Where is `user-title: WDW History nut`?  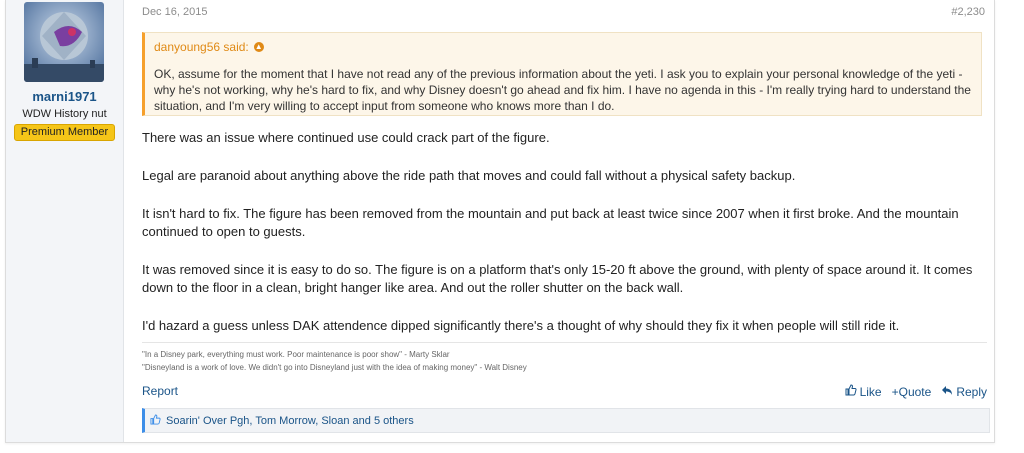
user-title: WDW History nut is located at coordinates (64, 114).